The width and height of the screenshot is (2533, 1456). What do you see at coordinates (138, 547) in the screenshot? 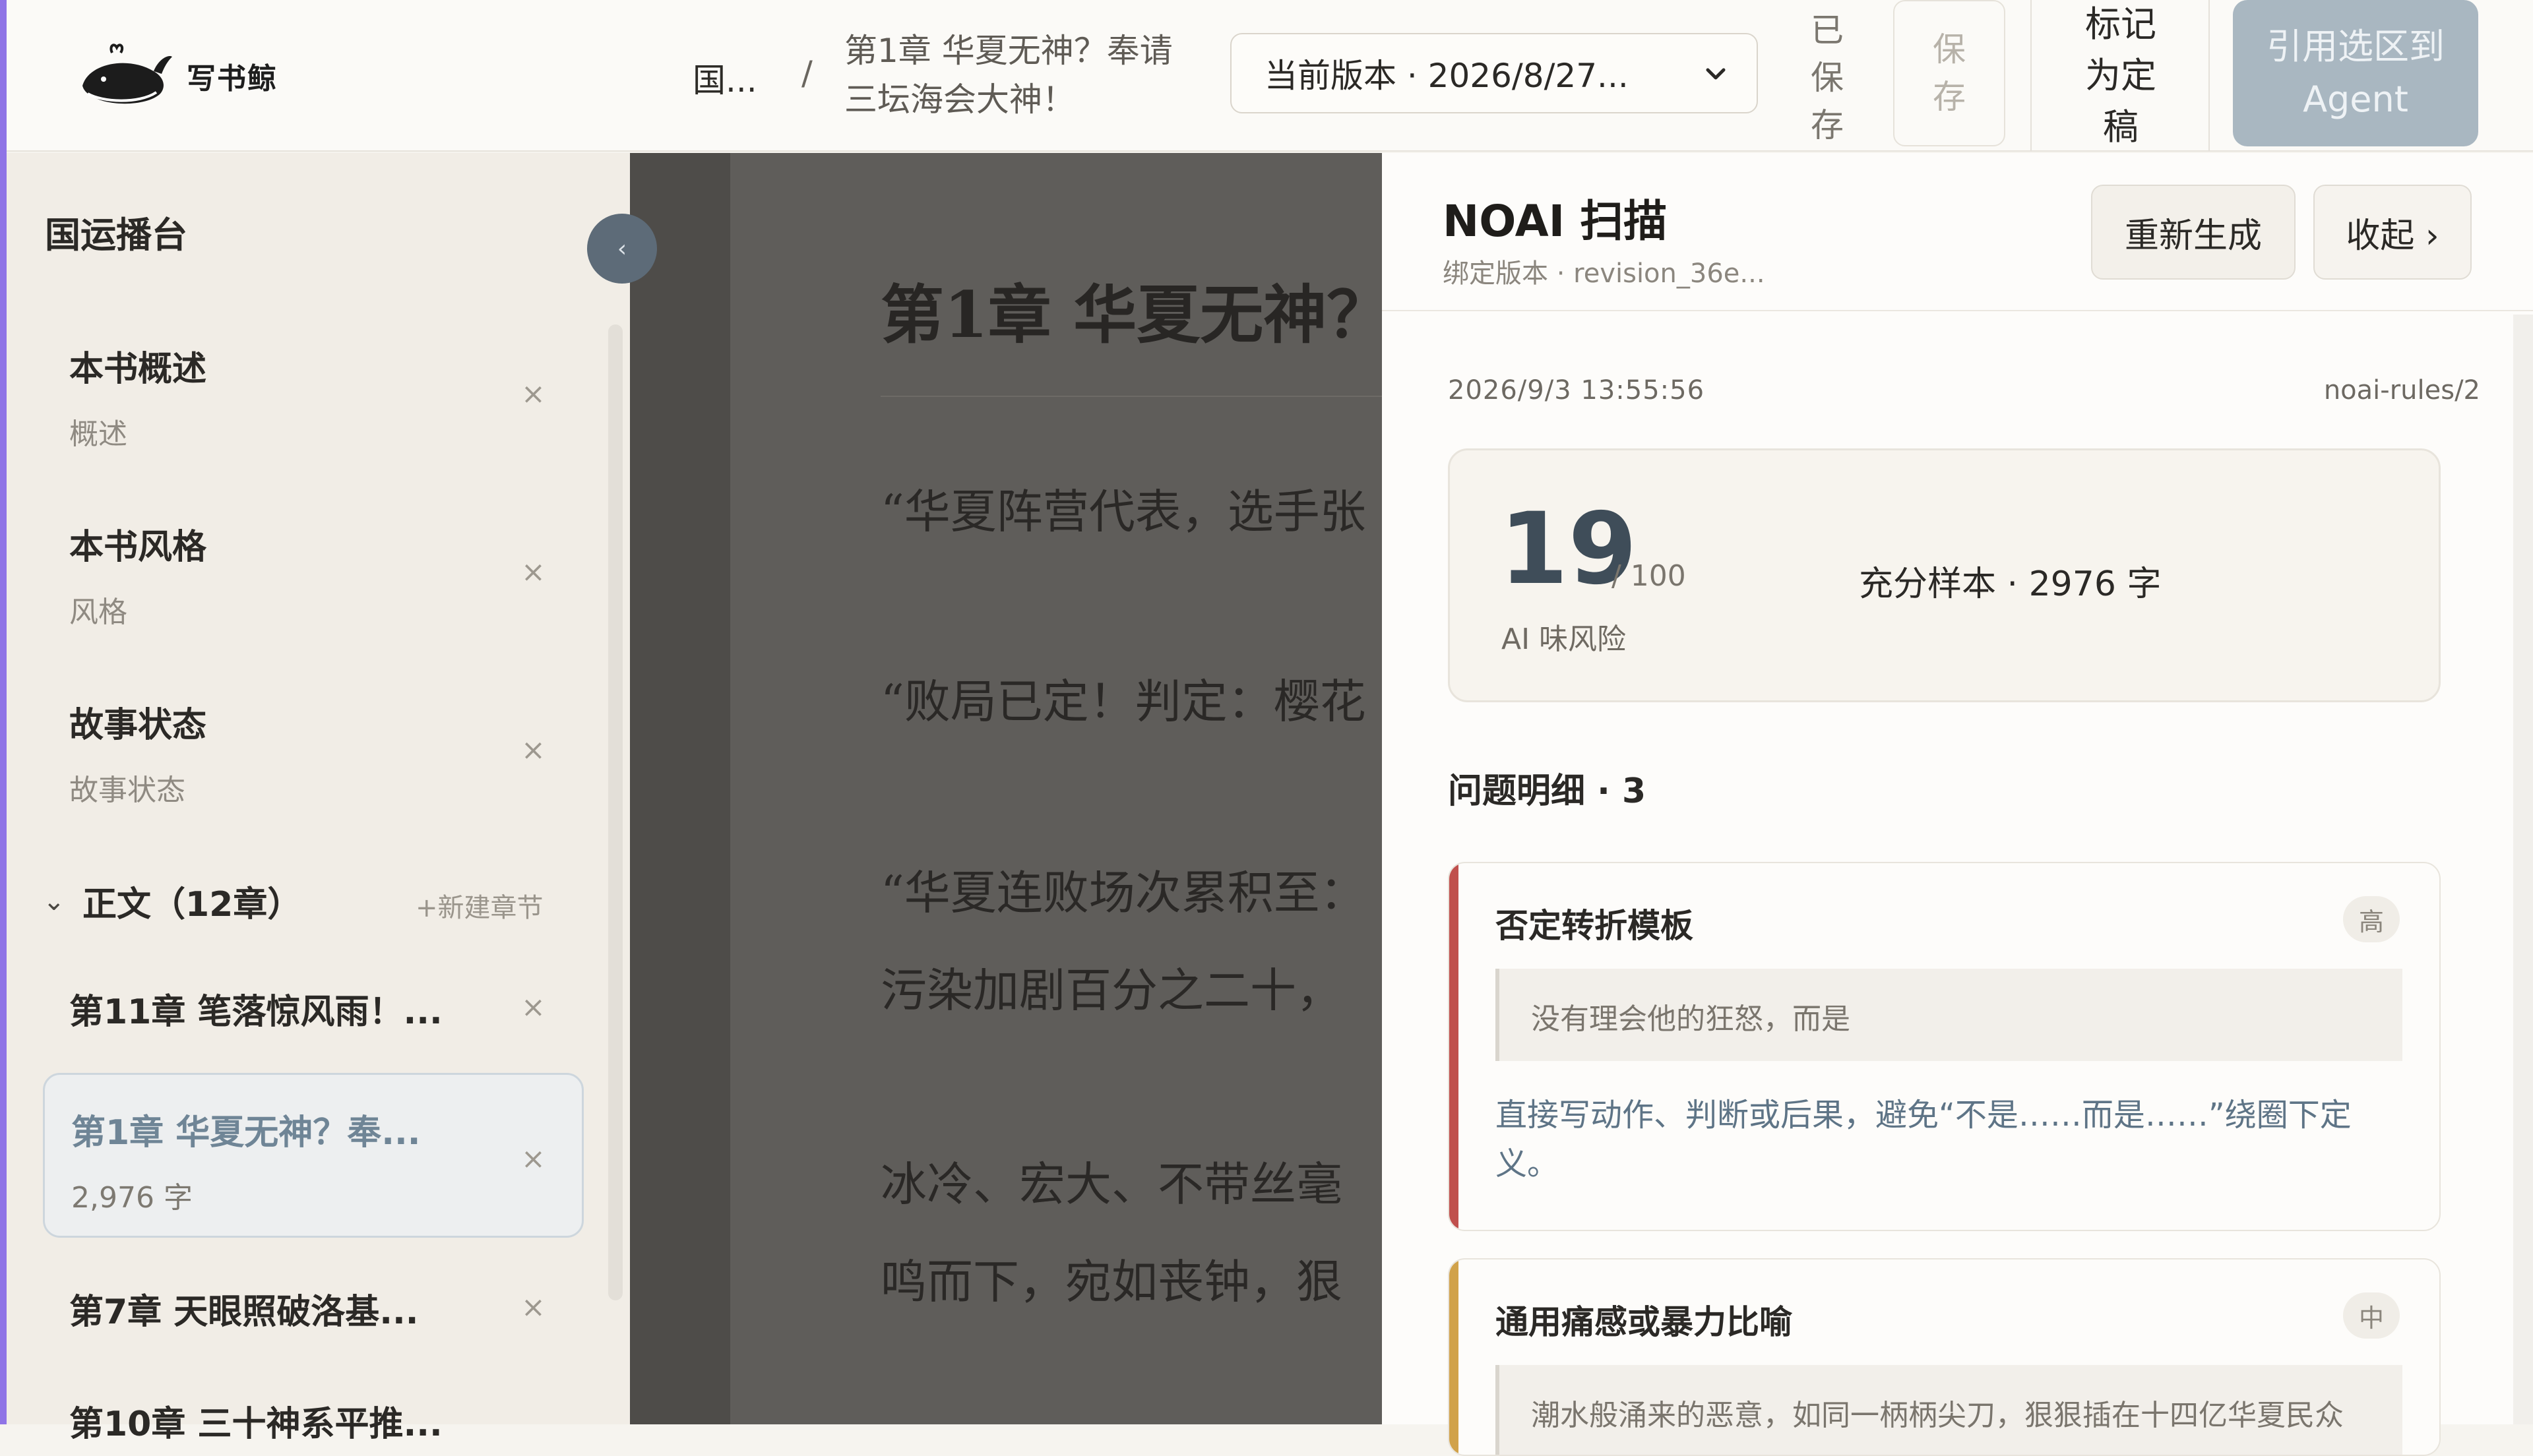
I see `sidebar-item-label: 本书风格` at bounding box center [138, 547].